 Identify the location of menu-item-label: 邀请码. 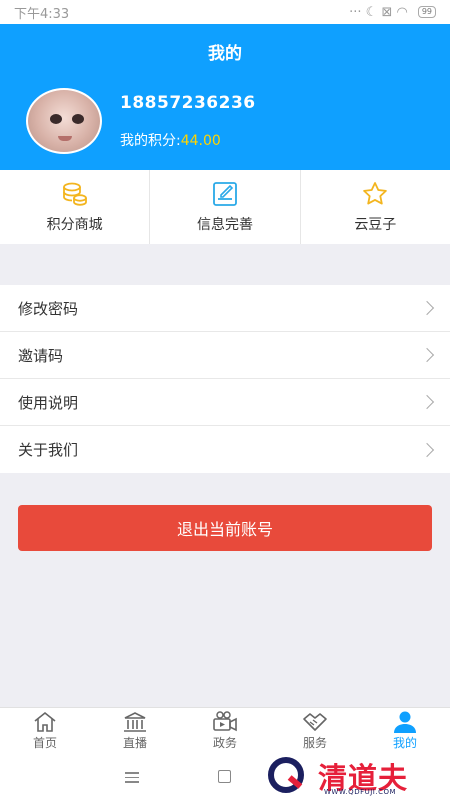
(41, 355).